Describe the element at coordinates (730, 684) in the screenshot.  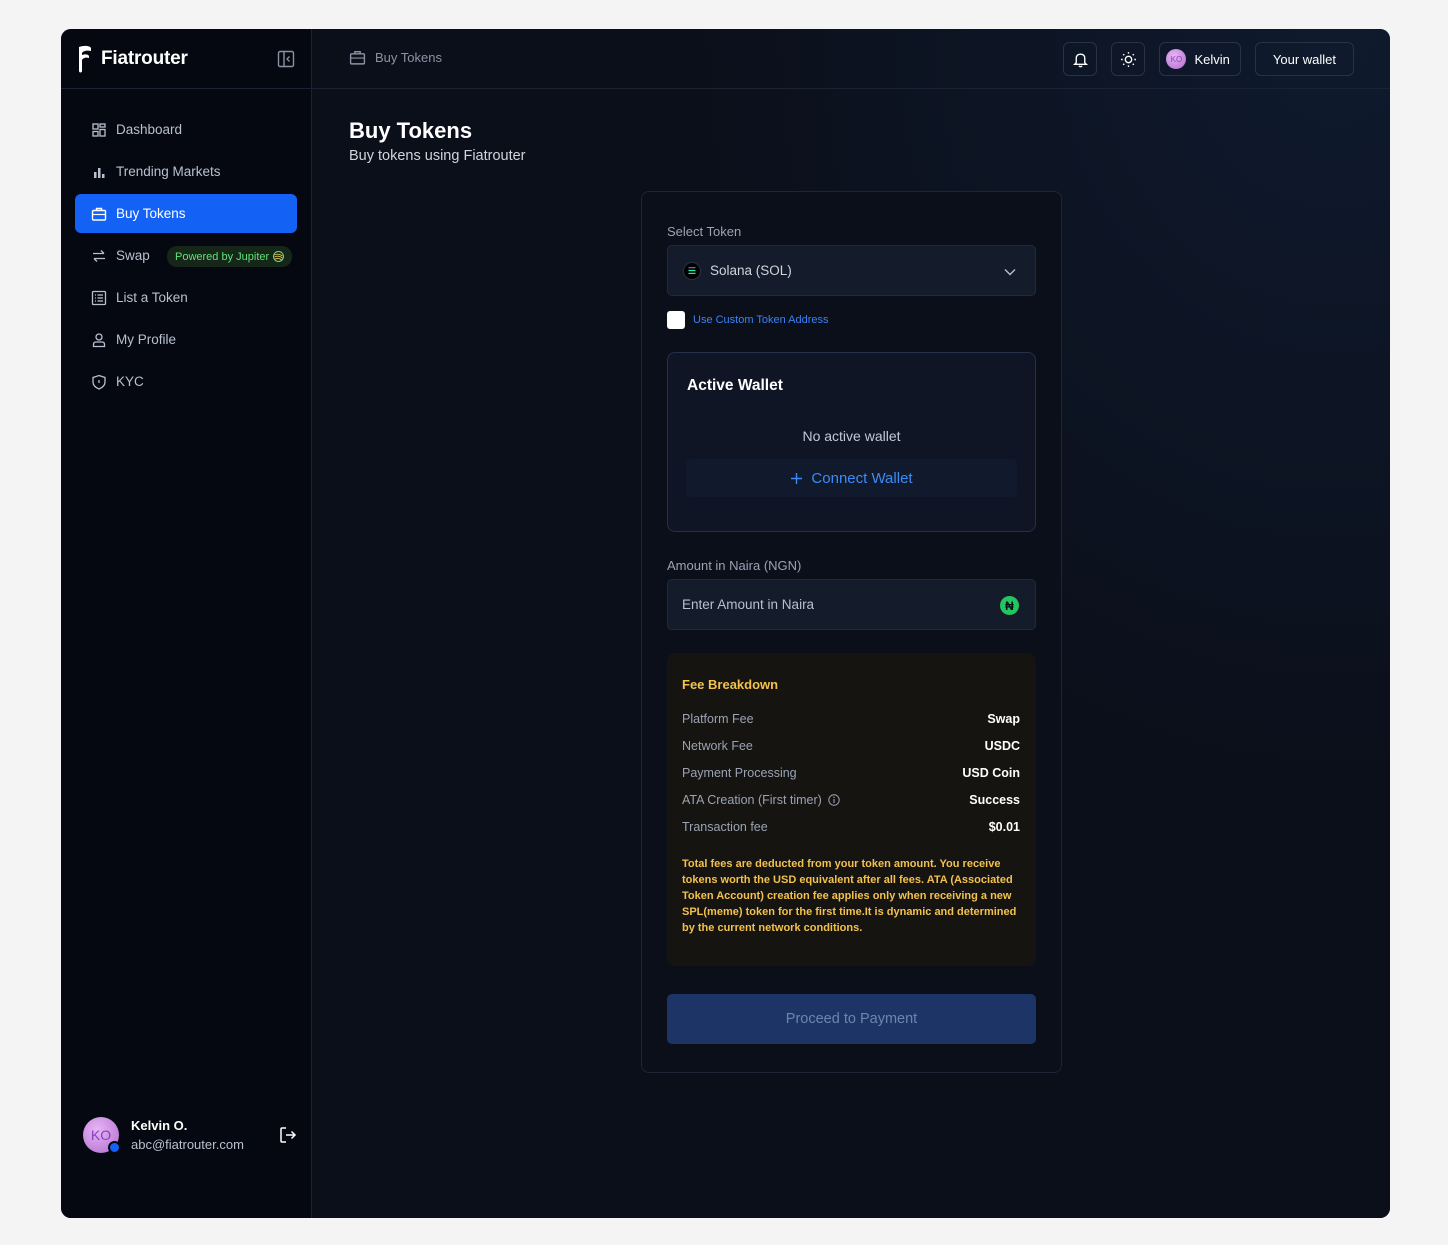
I see `fee-breakdown-title: Fee Breakdown` at that location.